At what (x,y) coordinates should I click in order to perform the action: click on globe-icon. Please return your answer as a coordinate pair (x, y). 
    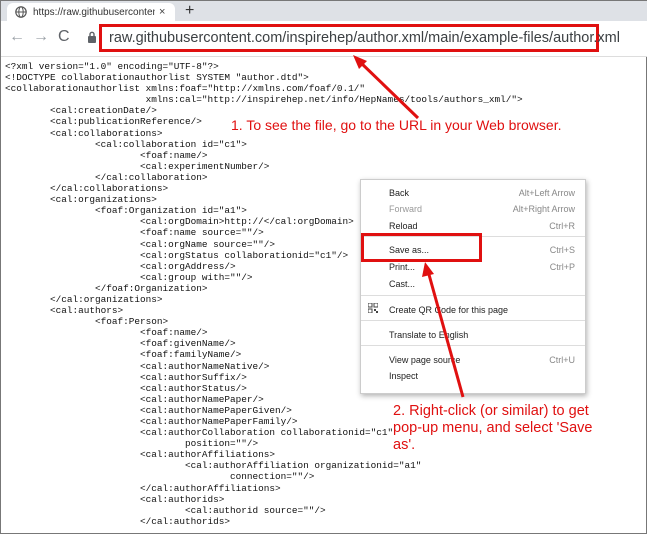
    Looking at the image, I should click on (21, 12).